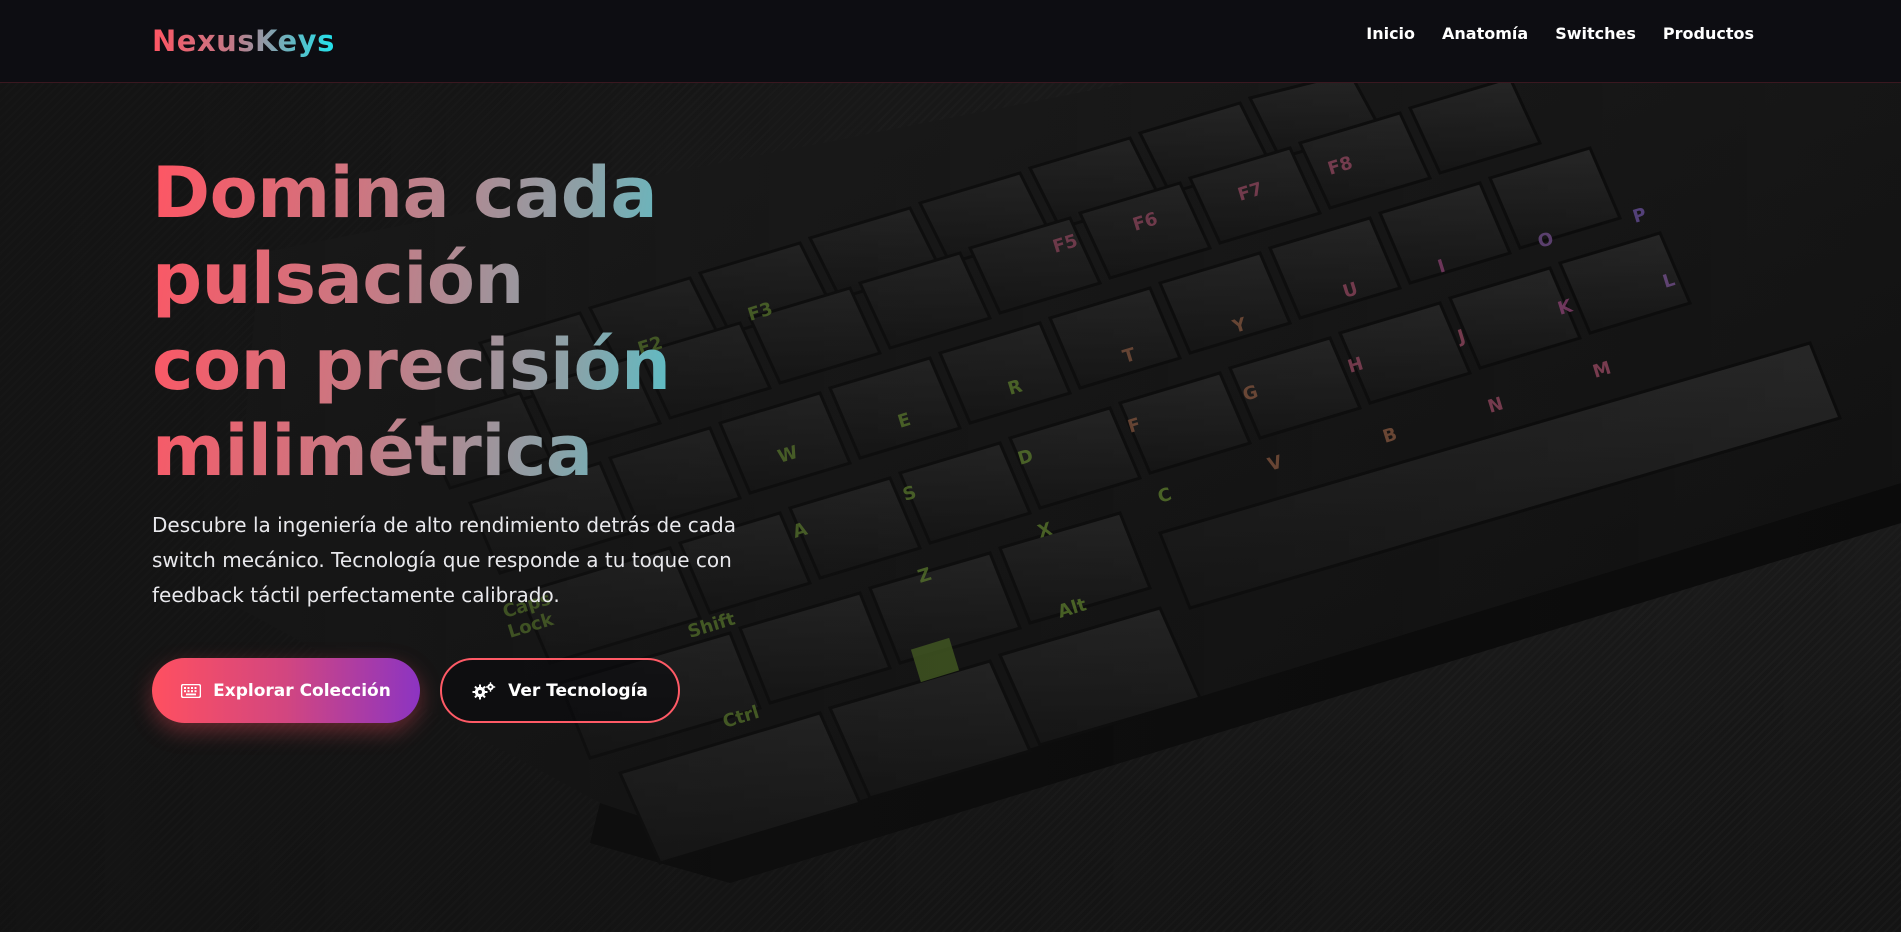 The image size is (1901, 932). What do you see at coordinates (1708, 33) in the screenshot?
I see `nav-link-productos: Productos` at bounding box center [1708, 33].